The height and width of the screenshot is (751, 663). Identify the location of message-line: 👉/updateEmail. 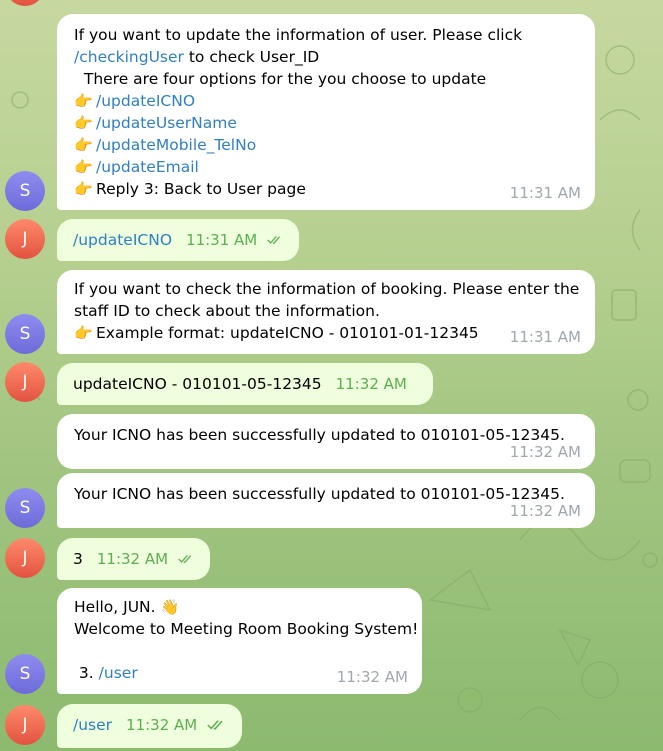
(326, 167).